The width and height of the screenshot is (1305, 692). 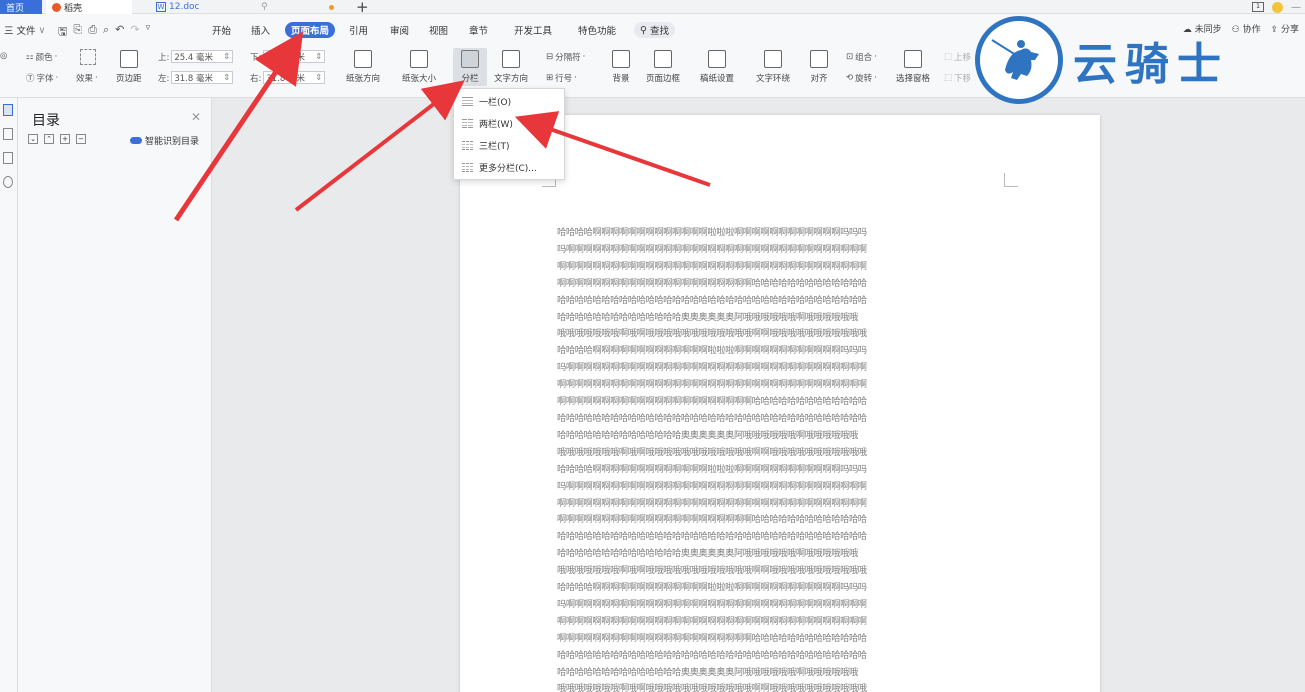 What do you see at coordinates (164, 78) in the screenshot?
I see `left-margin-label: 左:` at bounding box center [164, 78].